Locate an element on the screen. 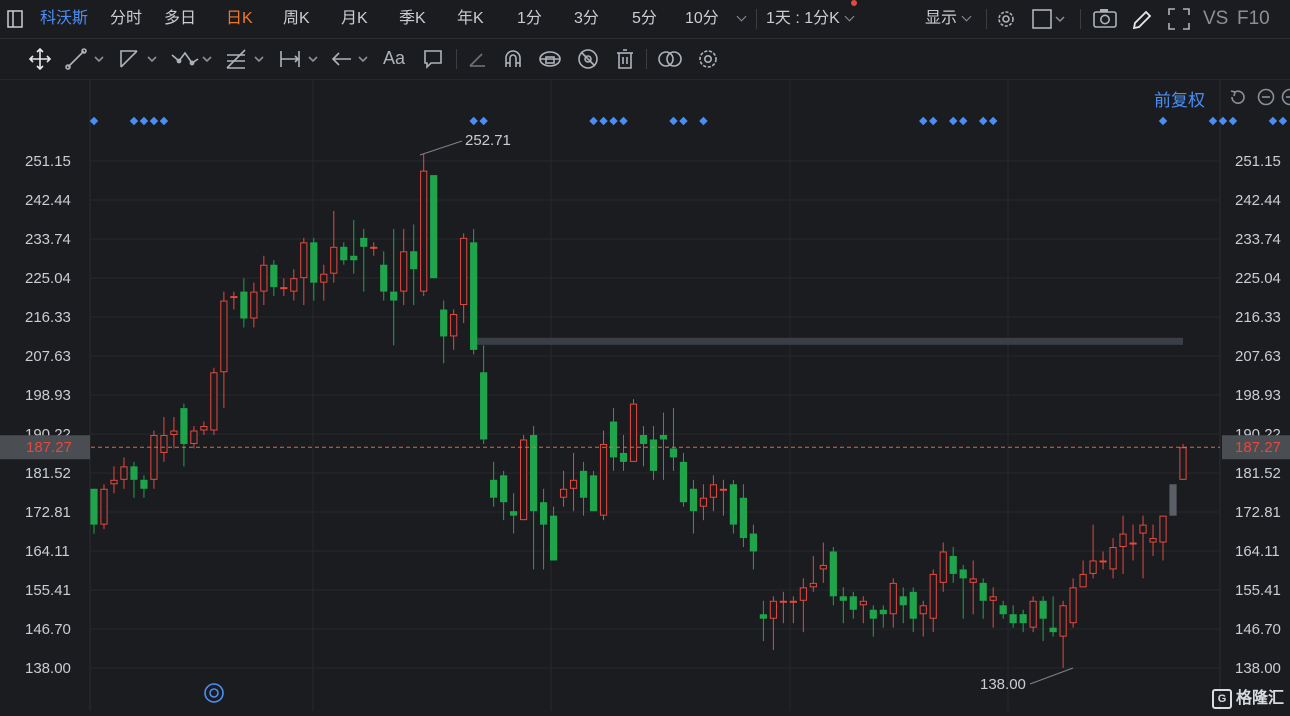 The image size is (1290, 716). range-tool-icon is located at coordinates (299, 59).